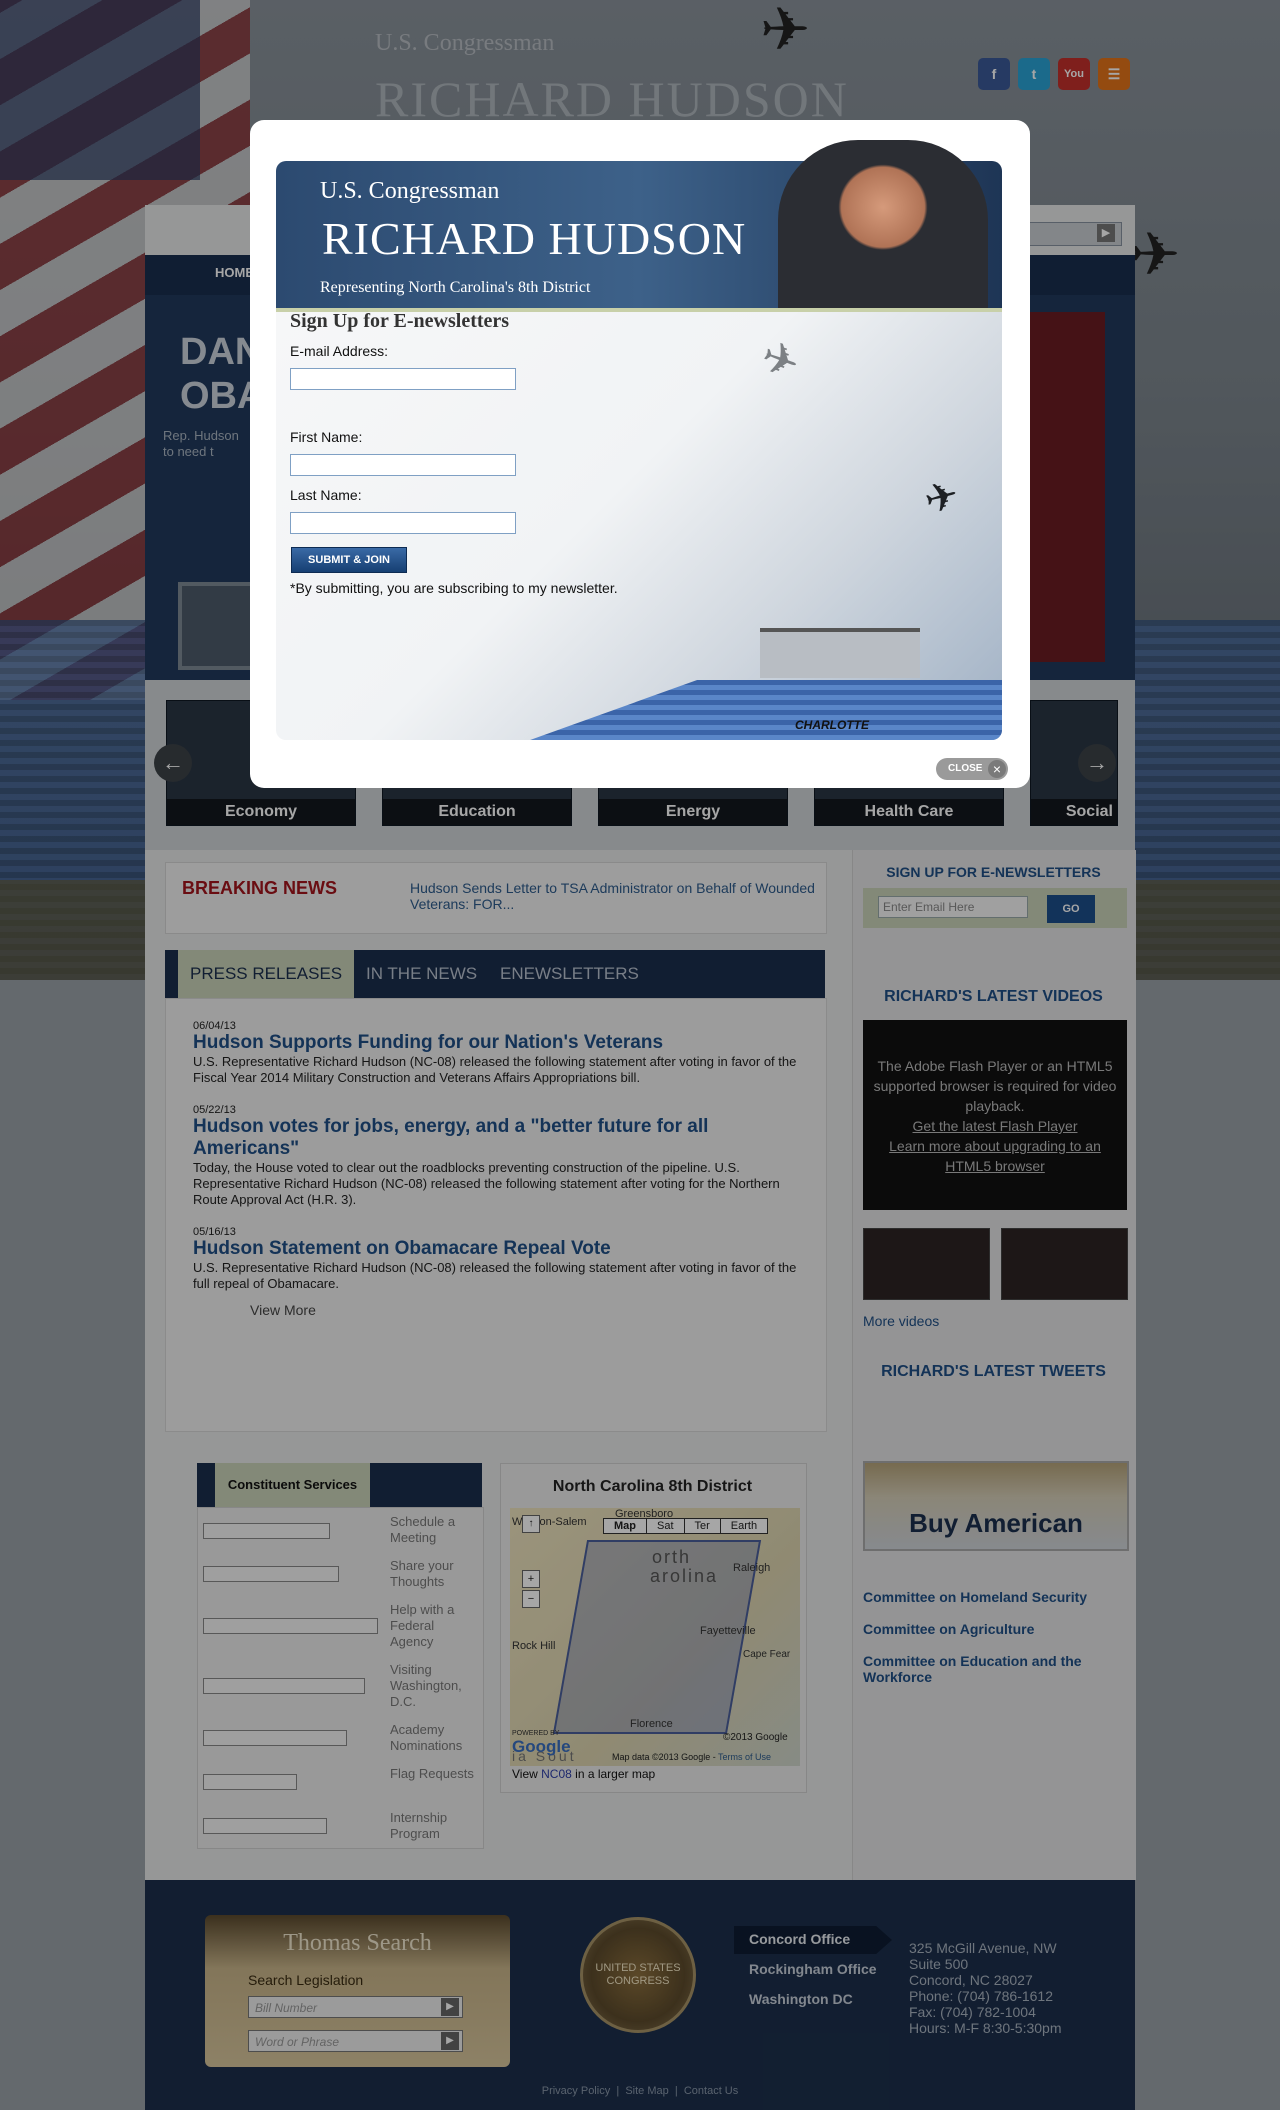 The image size is (1280, 2110). I want to click on first-name-field, so click(403, 465).